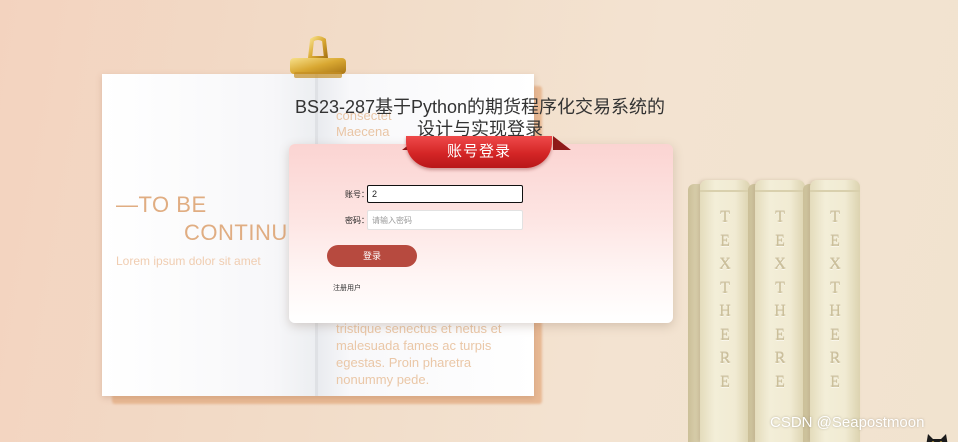 Image resolution: width=958 pixels, height=442 pixels. Describe the element at coordinates (445, 220) in the screenshot. I see `password-input` at that location.